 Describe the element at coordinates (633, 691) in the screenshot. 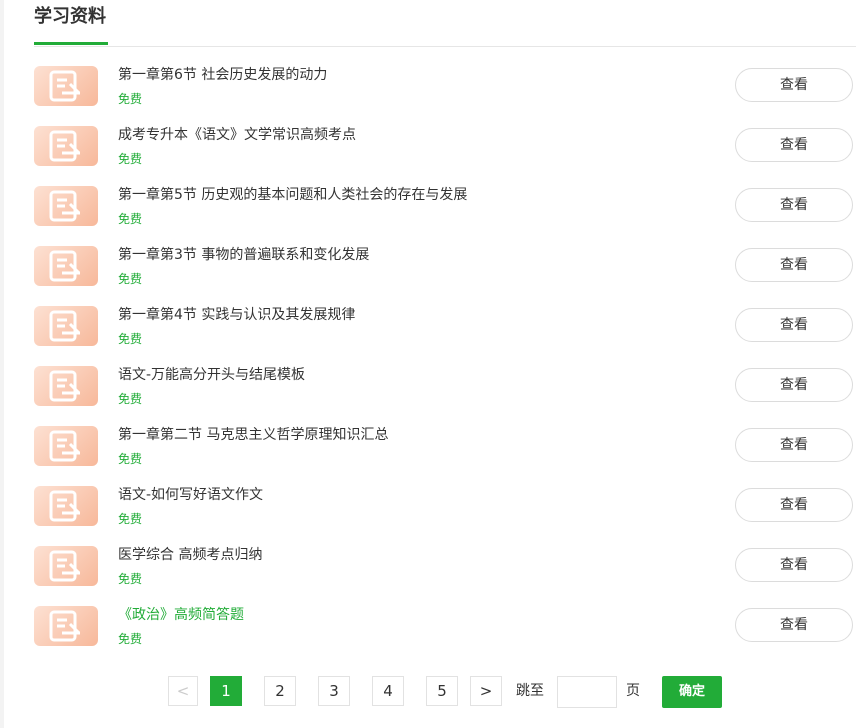

I see `page-unit-label: 页` at that location.